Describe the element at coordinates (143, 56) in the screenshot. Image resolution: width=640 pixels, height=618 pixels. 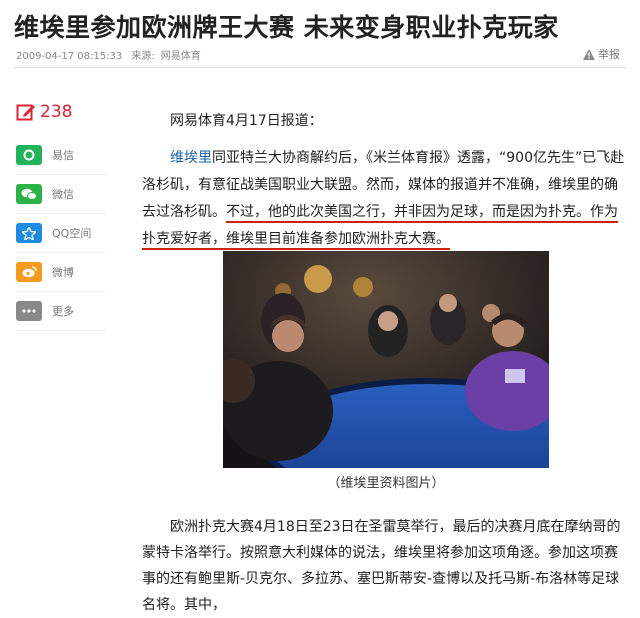
I see `source-label: 来源:` at that location.